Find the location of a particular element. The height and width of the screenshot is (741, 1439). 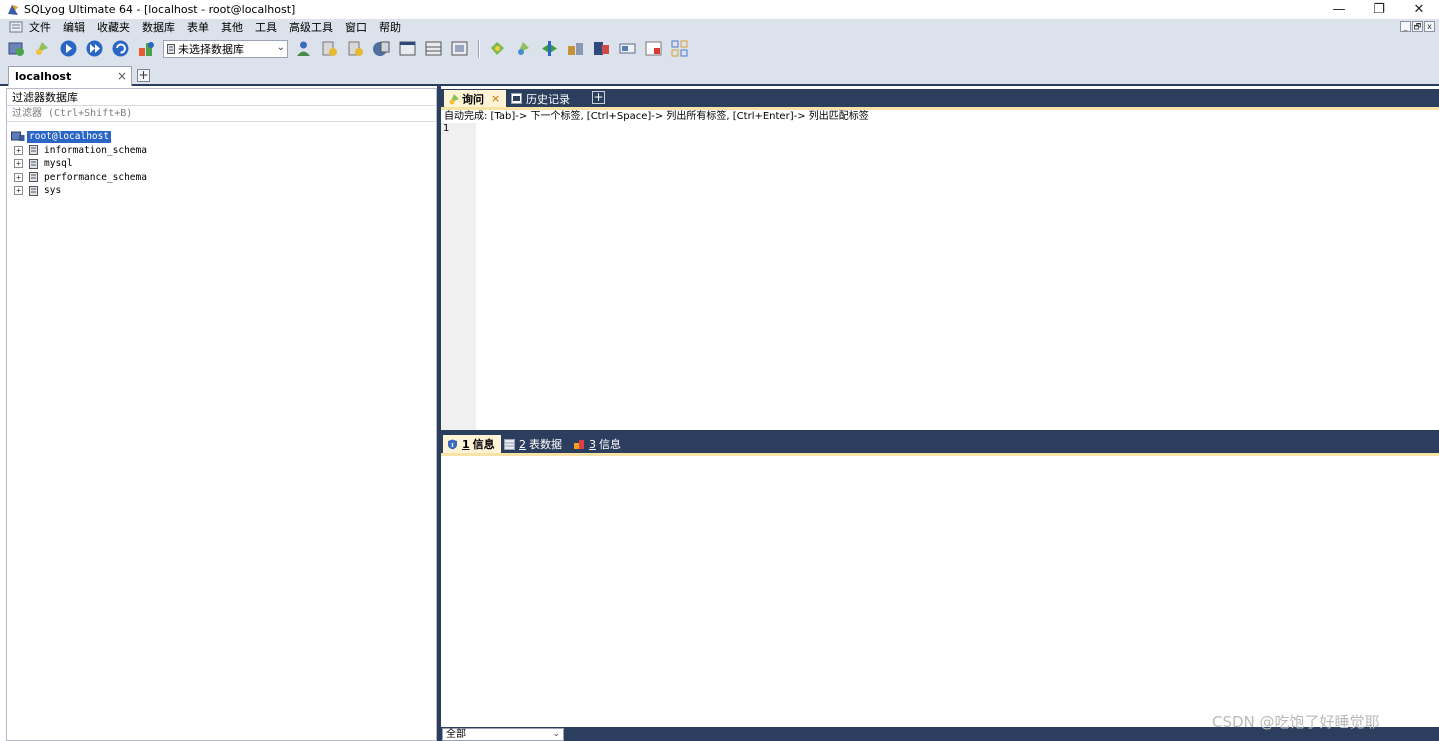

query-icon is located at coordinates (454, 98).